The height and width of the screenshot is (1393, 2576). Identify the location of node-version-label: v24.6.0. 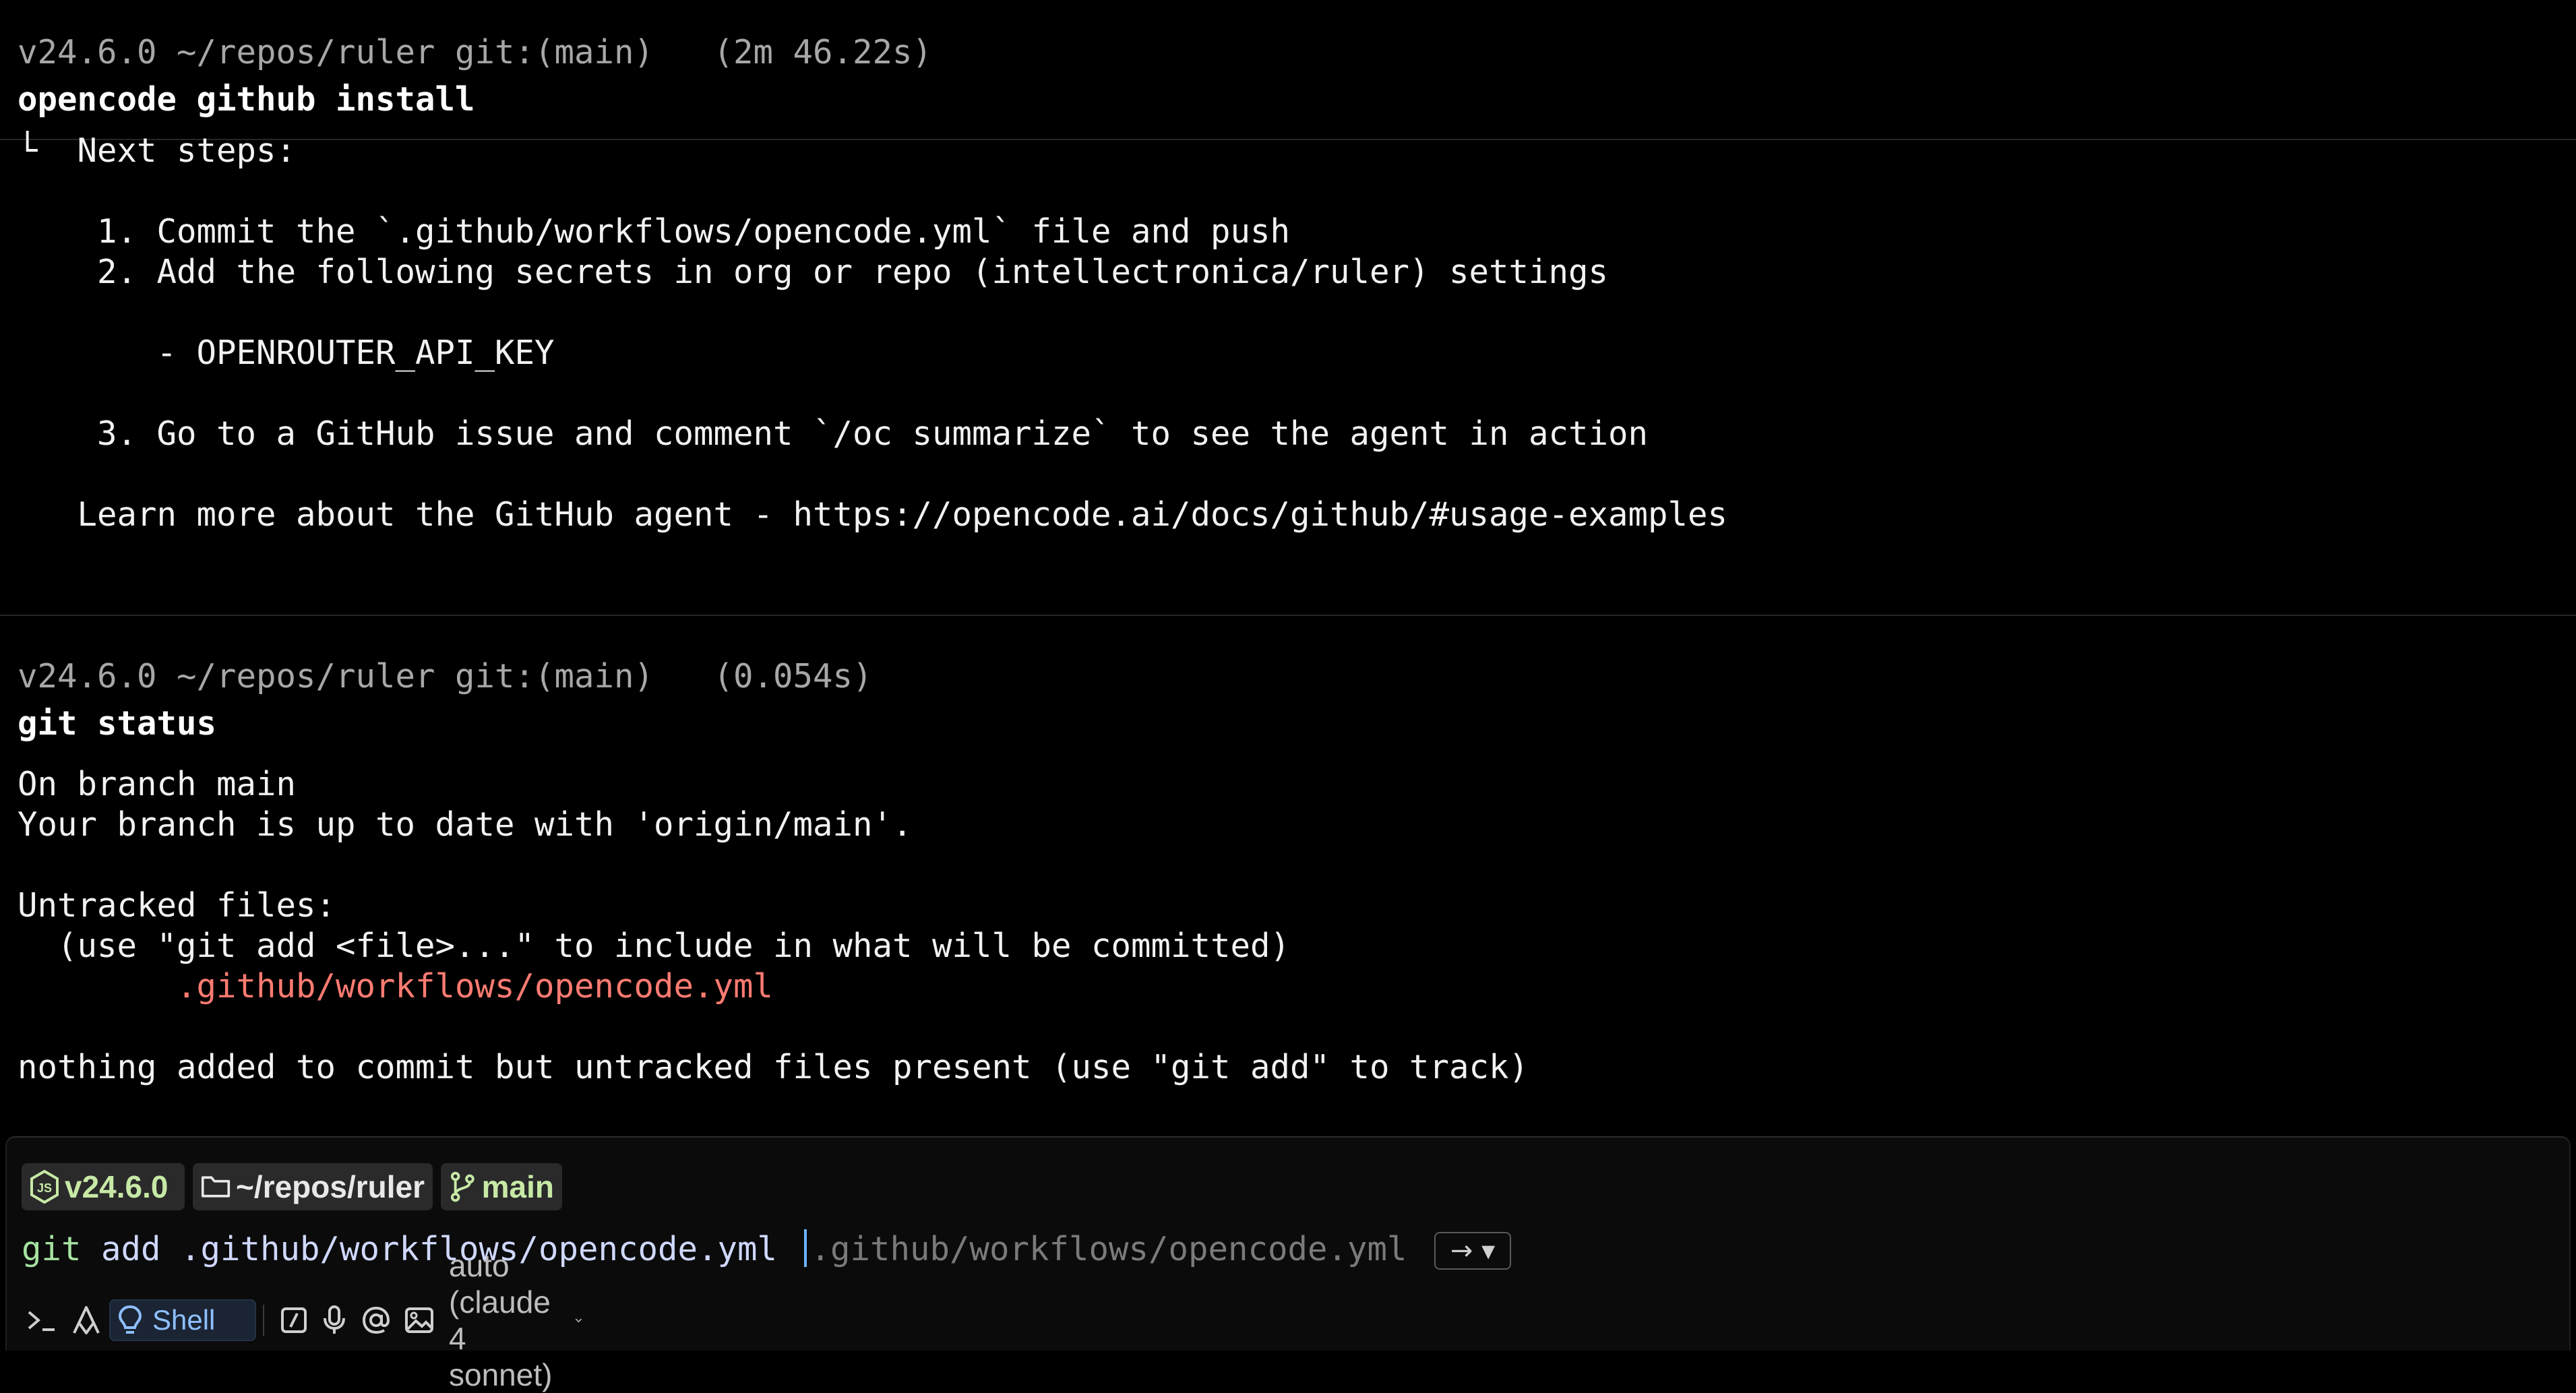
(117, 1186).